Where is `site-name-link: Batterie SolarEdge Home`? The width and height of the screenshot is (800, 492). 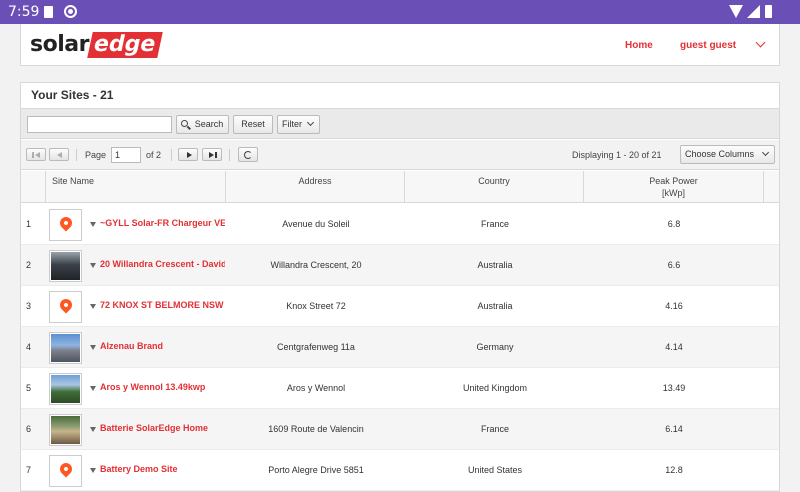 site-name-link: Batterie SolarEdge Home is located at coordinates (162, 428).